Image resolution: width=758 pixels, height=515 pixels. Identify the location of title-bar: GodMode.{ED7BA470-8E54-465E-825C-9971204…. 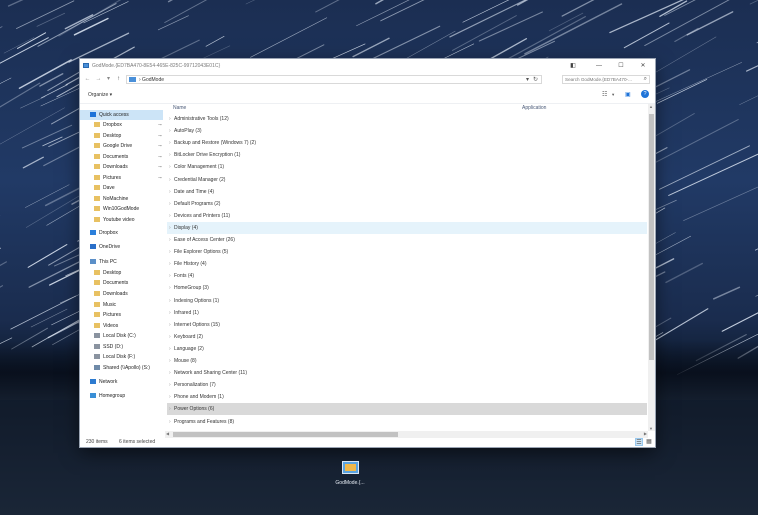
(367, 66).